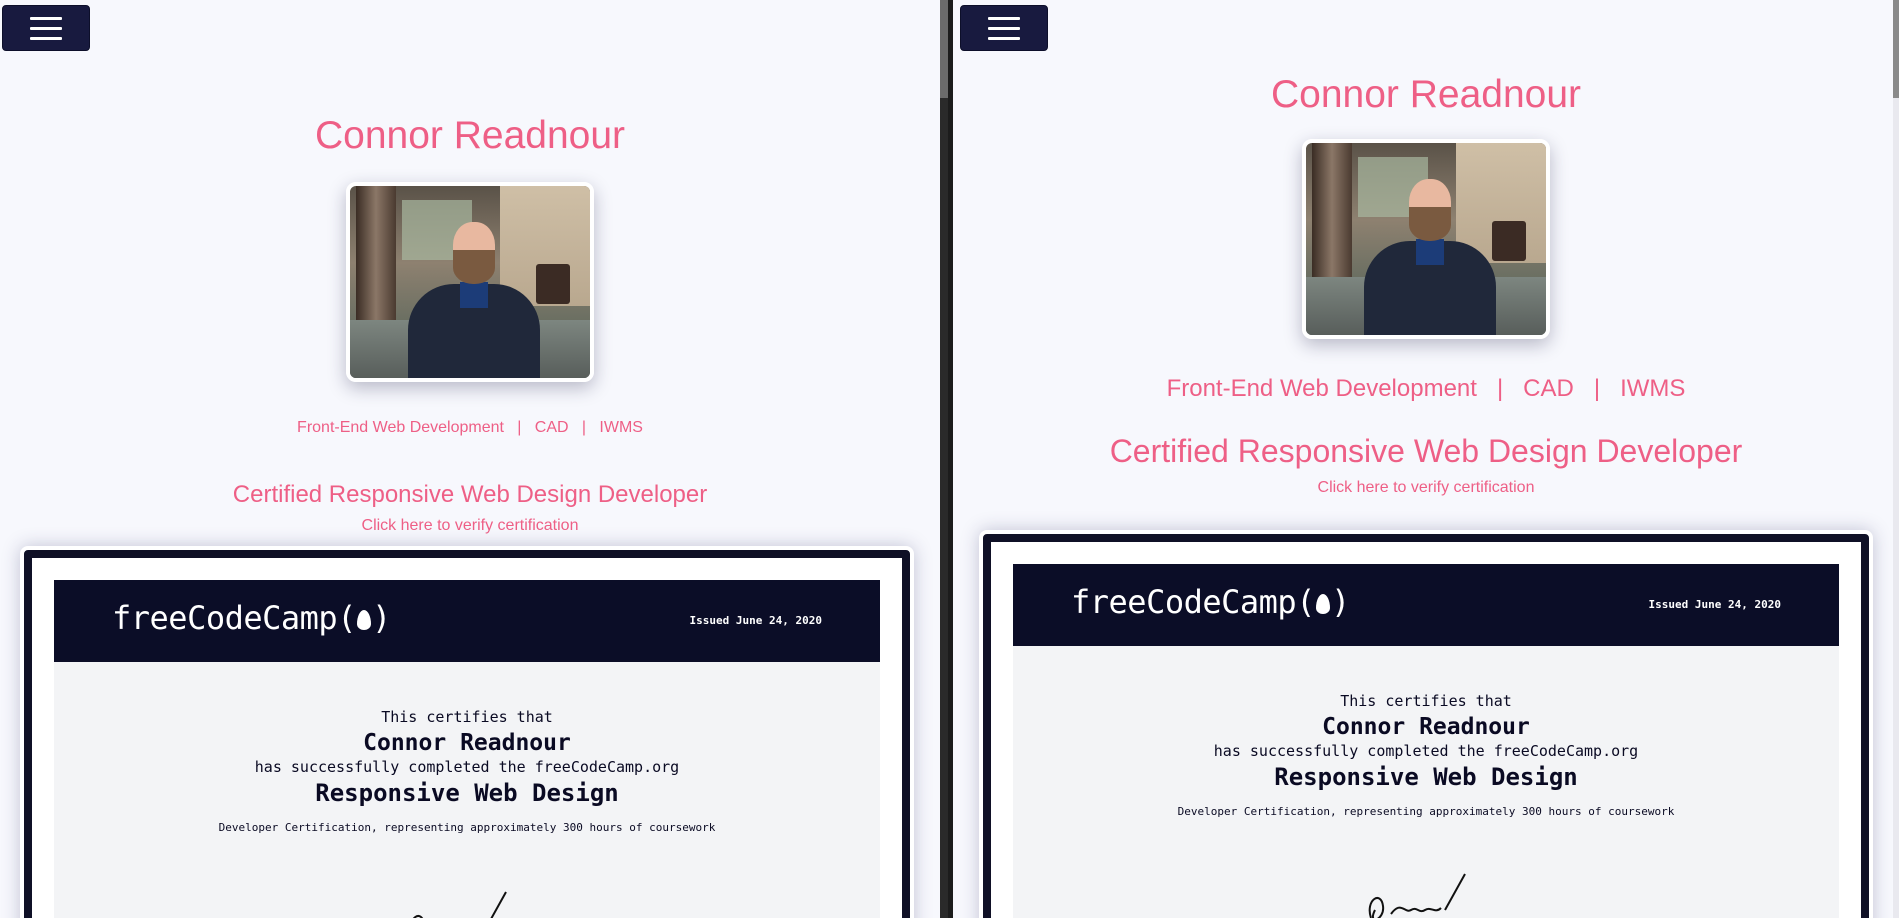 The image size is (1899, 918). Describe the element at coordinates (946, 459) in the screenshot. I see `split-divider` at that location.